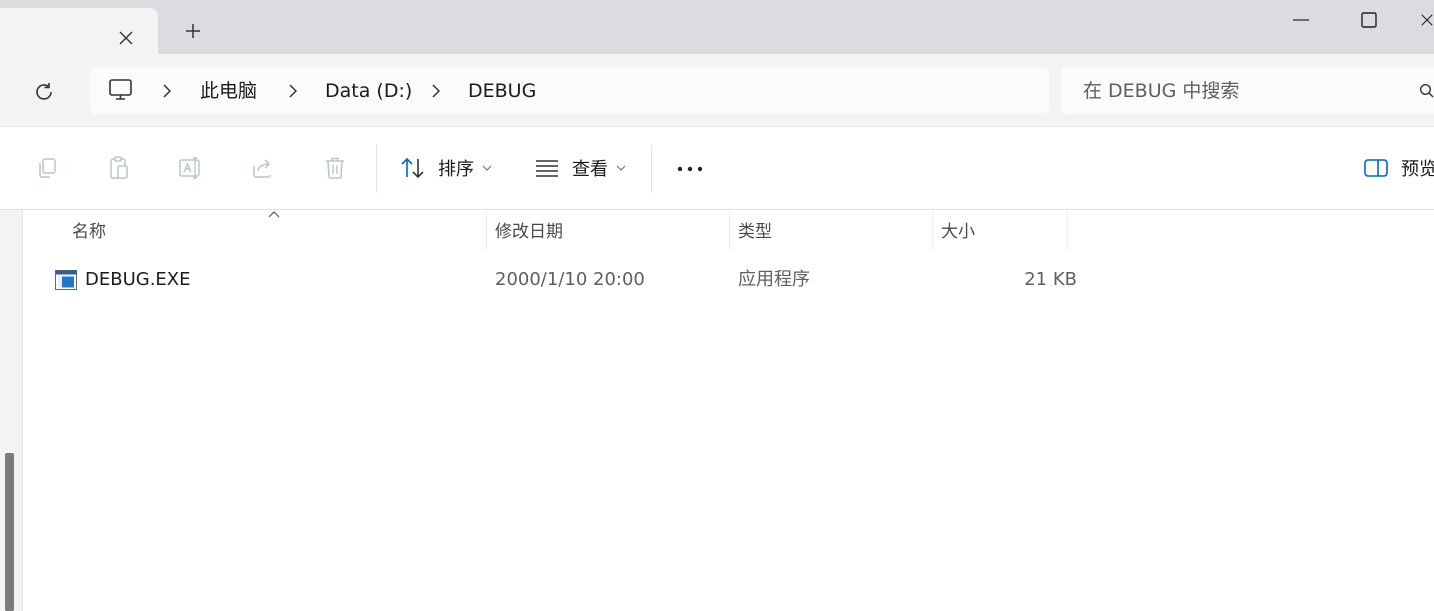 This screenshot has height=611, width=1434. Describe the element at coordinates (274, 214) in the screenshot. I see `sort-ascending-icon` at that location.